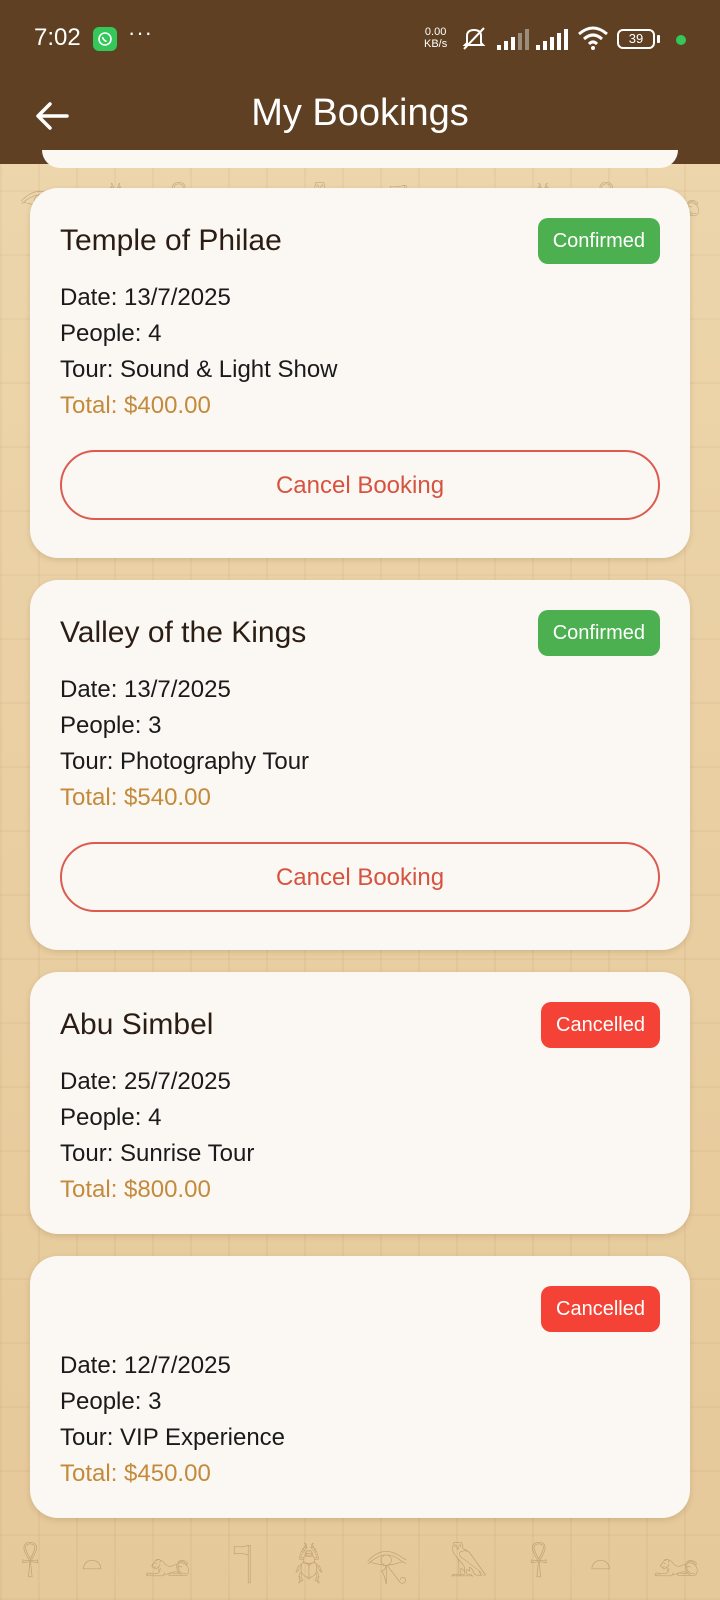  Describe the element at coordinates (145, 1365) in the screenshot. I see `booking-date: Date: 12/7/2025` at that location.